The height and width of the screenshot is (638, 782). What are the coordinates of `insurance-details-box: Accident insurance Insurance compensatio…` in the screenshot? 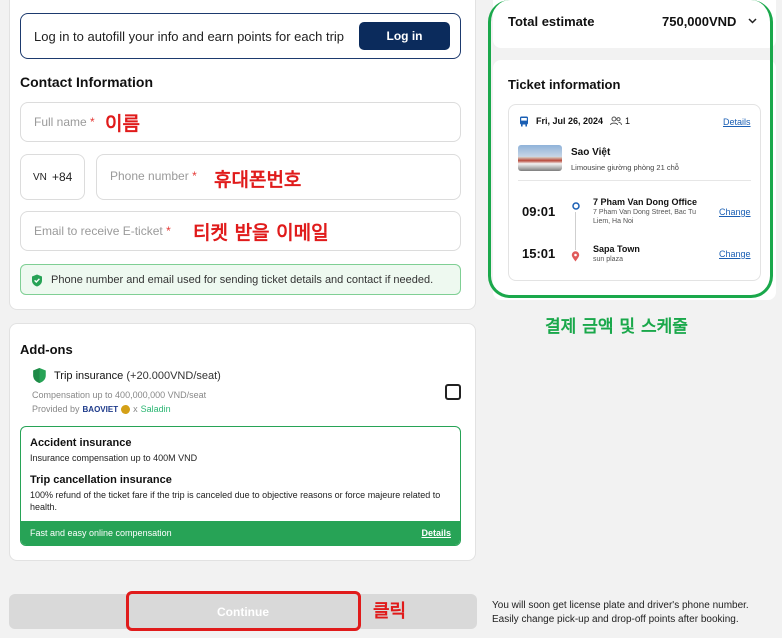 It's located at (240, 486).